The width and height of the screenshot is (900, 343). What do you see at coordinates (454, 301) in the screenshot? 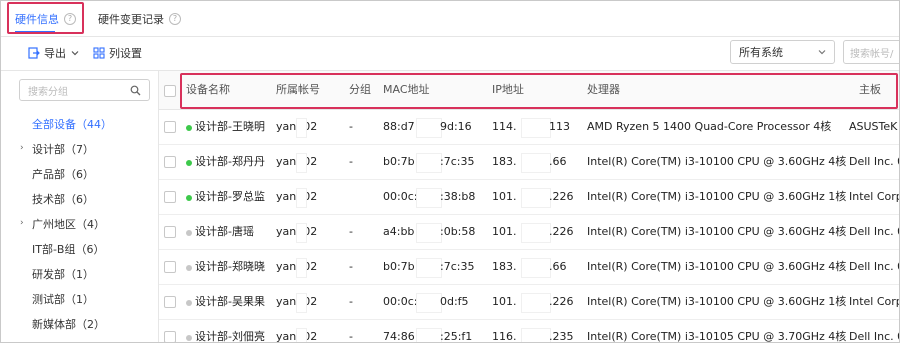
I see `mac-cell-suffix: 0d:f5` at bounding box center [454, 301].